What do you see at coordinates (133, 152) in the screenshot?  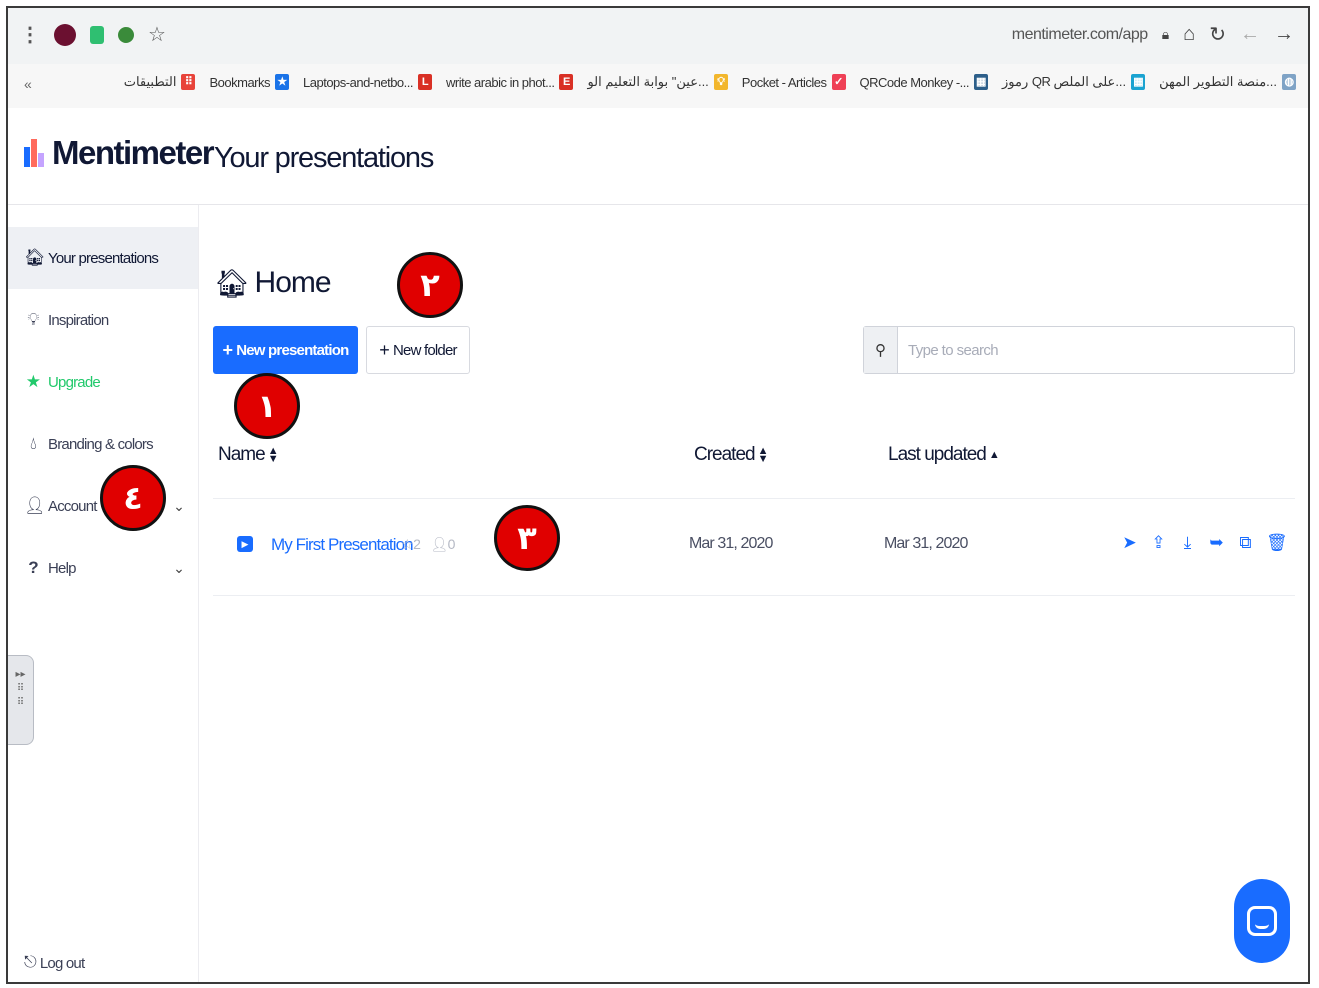 I see `brand-name: Mentimeter` at bounding box center [133, 152].